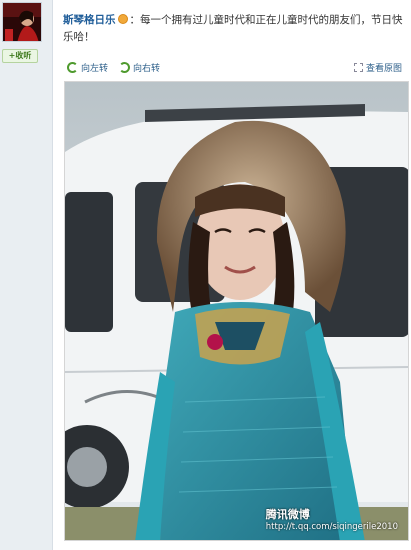 This screenshot has height=550, width=411. I want to click on post-header: 斯琴格日乐 ：每一个拥有过儿童时代和正在儿童时代的朋友们，节日快乐哈！, so click(235, 29).